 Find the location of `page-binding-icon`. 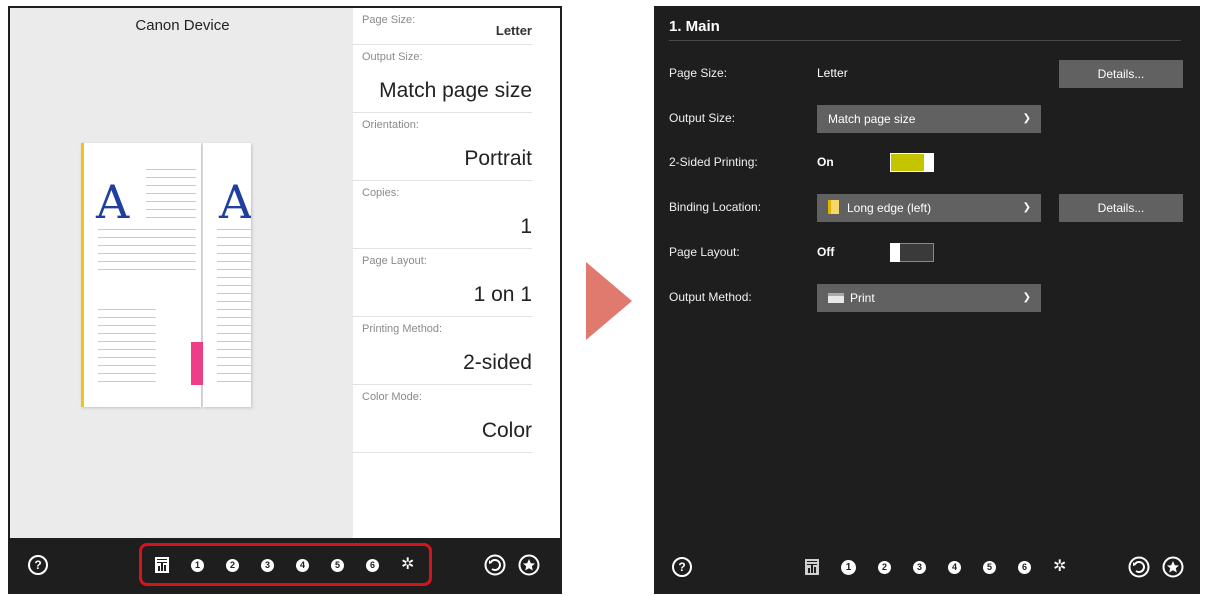

page-binding-icon is located at coordinates (833, 207).